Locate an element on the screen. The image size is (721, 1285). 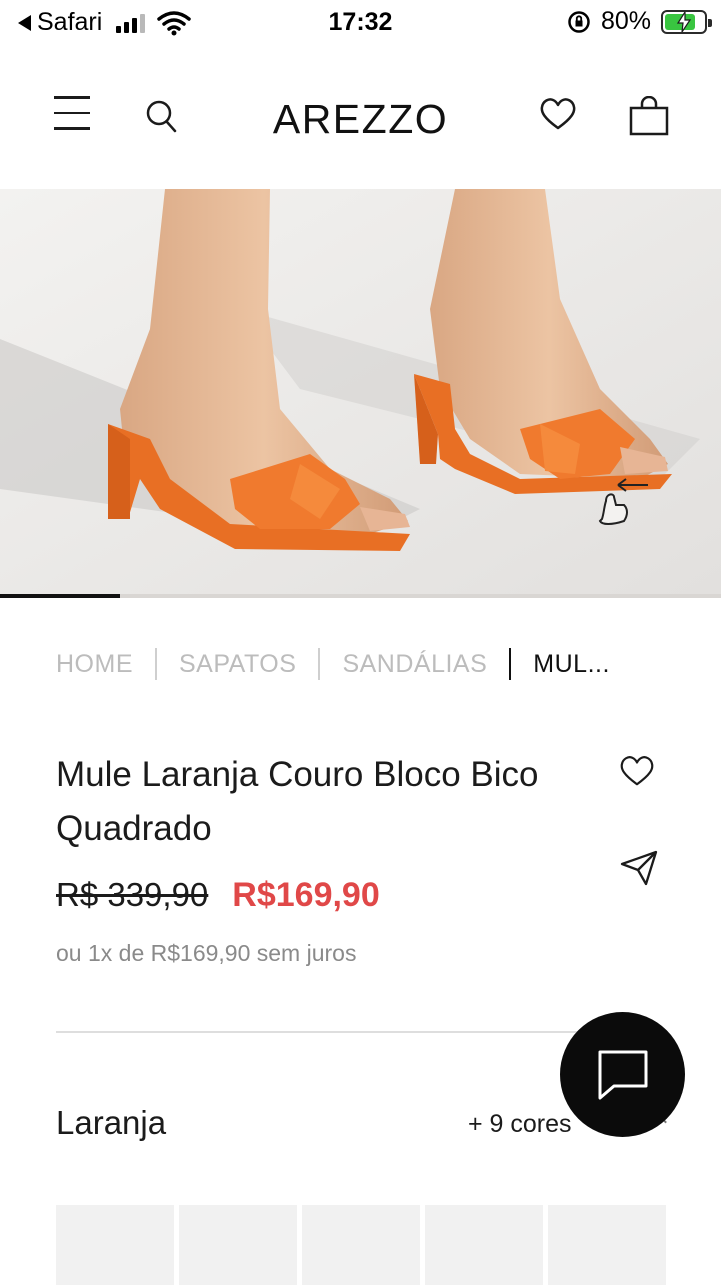
add-to-favorites-heart-icon is located at coordinates (637, 771).